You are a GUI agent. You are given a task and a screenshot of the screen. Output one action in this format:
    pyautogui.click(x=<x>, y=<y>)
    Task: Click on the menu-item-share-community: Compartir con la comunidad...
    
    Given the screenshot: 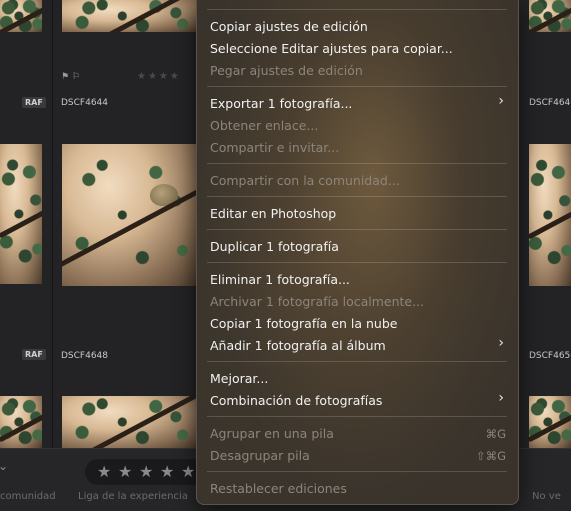 What is the action you would take?
    pyautogui.click(x=305, y=180)
    